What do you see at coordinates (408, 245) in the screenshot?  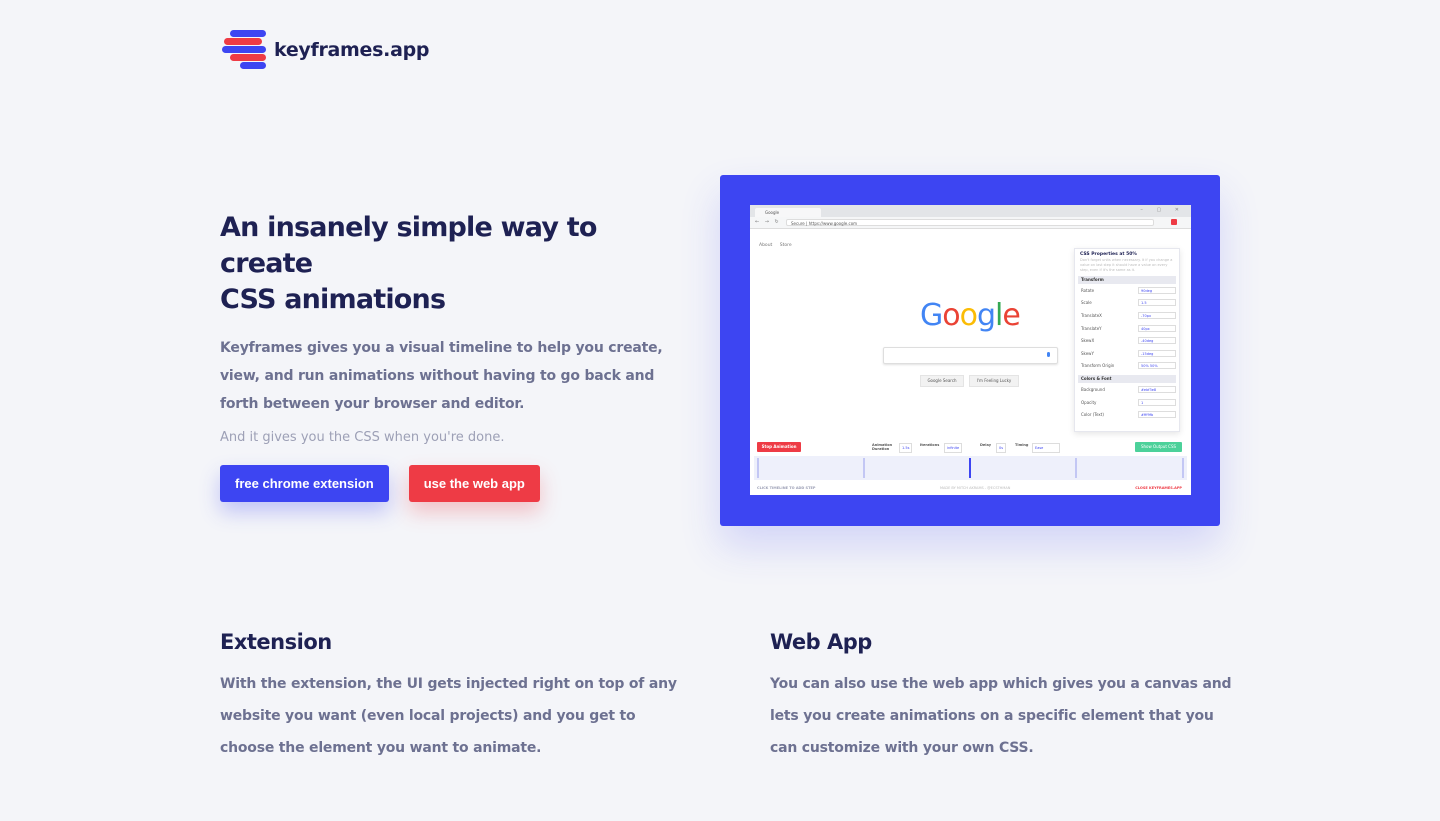 I see `hero-title-line1: An insanely simple way to create` at bounding box center [408, 245].